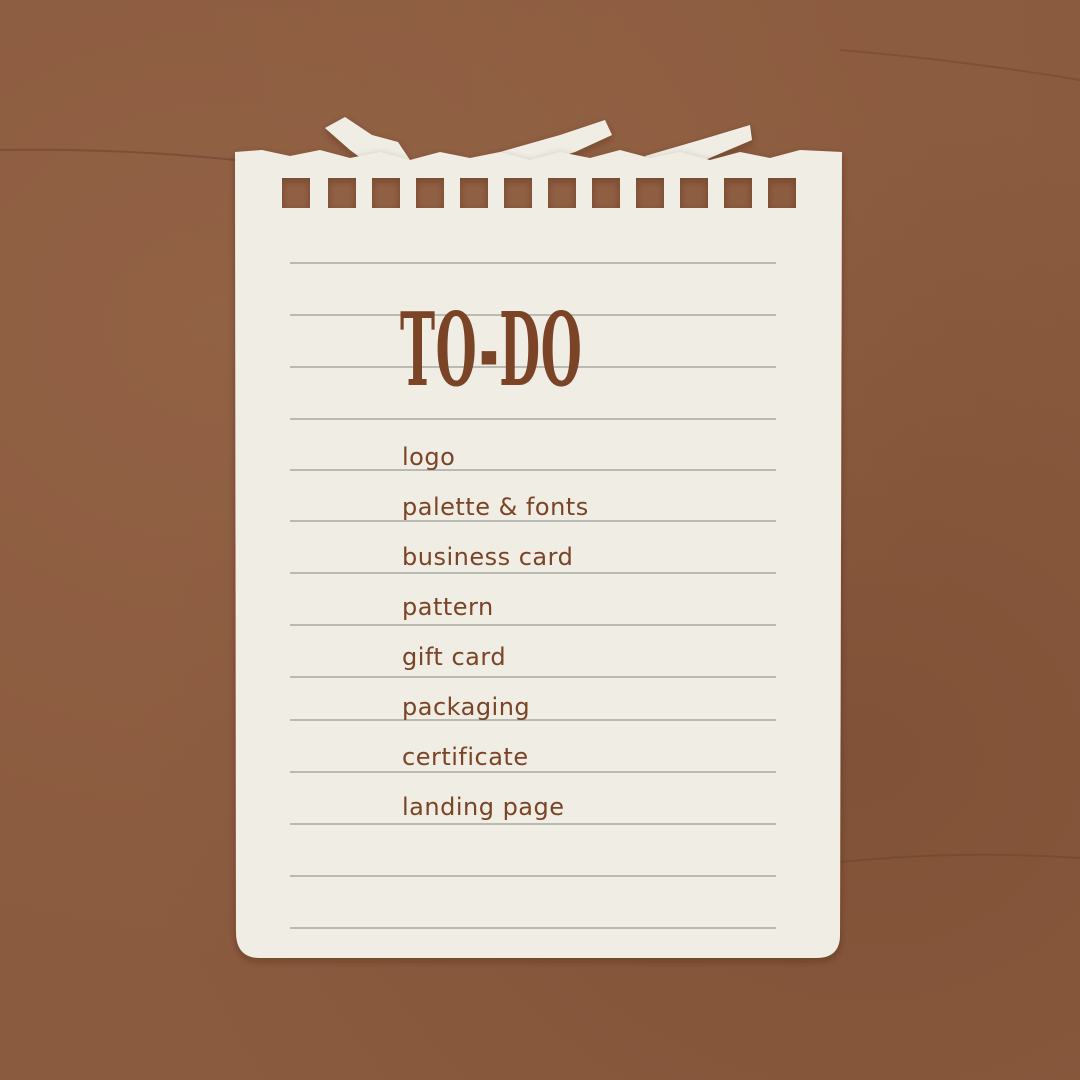 The height and width of the screenshot is (1080, 1080). What do you see at coordinates (466, 707) in the screenshot?
I see `todo-item: packaging` at bounding box center [466, 707].